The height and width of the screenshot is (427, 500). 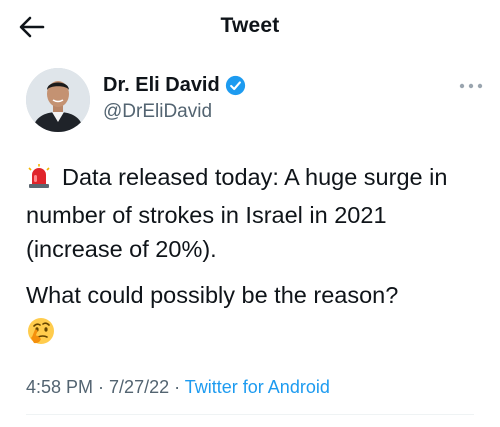 I want to click on tweet-date: 7/27/22, so click(x=139, y=387).